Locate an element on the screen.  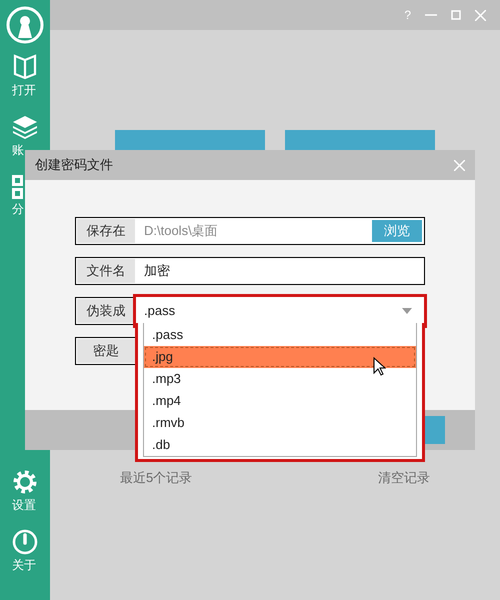
field-label: 保存在 is located at coordinates (106, 231).